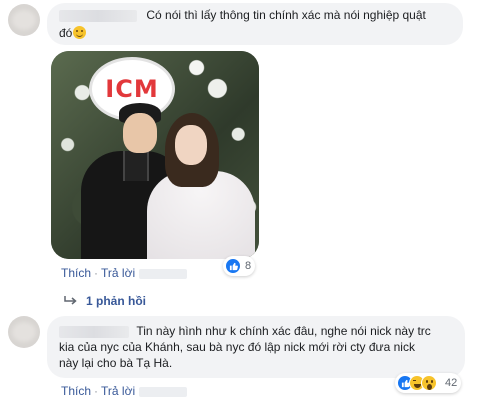 Image resolution: width=499 pixels, height=404 pixels. What do you see at coordinates (66, 33) in the screenshot?
I see `comment-text-line2: đó` at bounding box center [66, 33].